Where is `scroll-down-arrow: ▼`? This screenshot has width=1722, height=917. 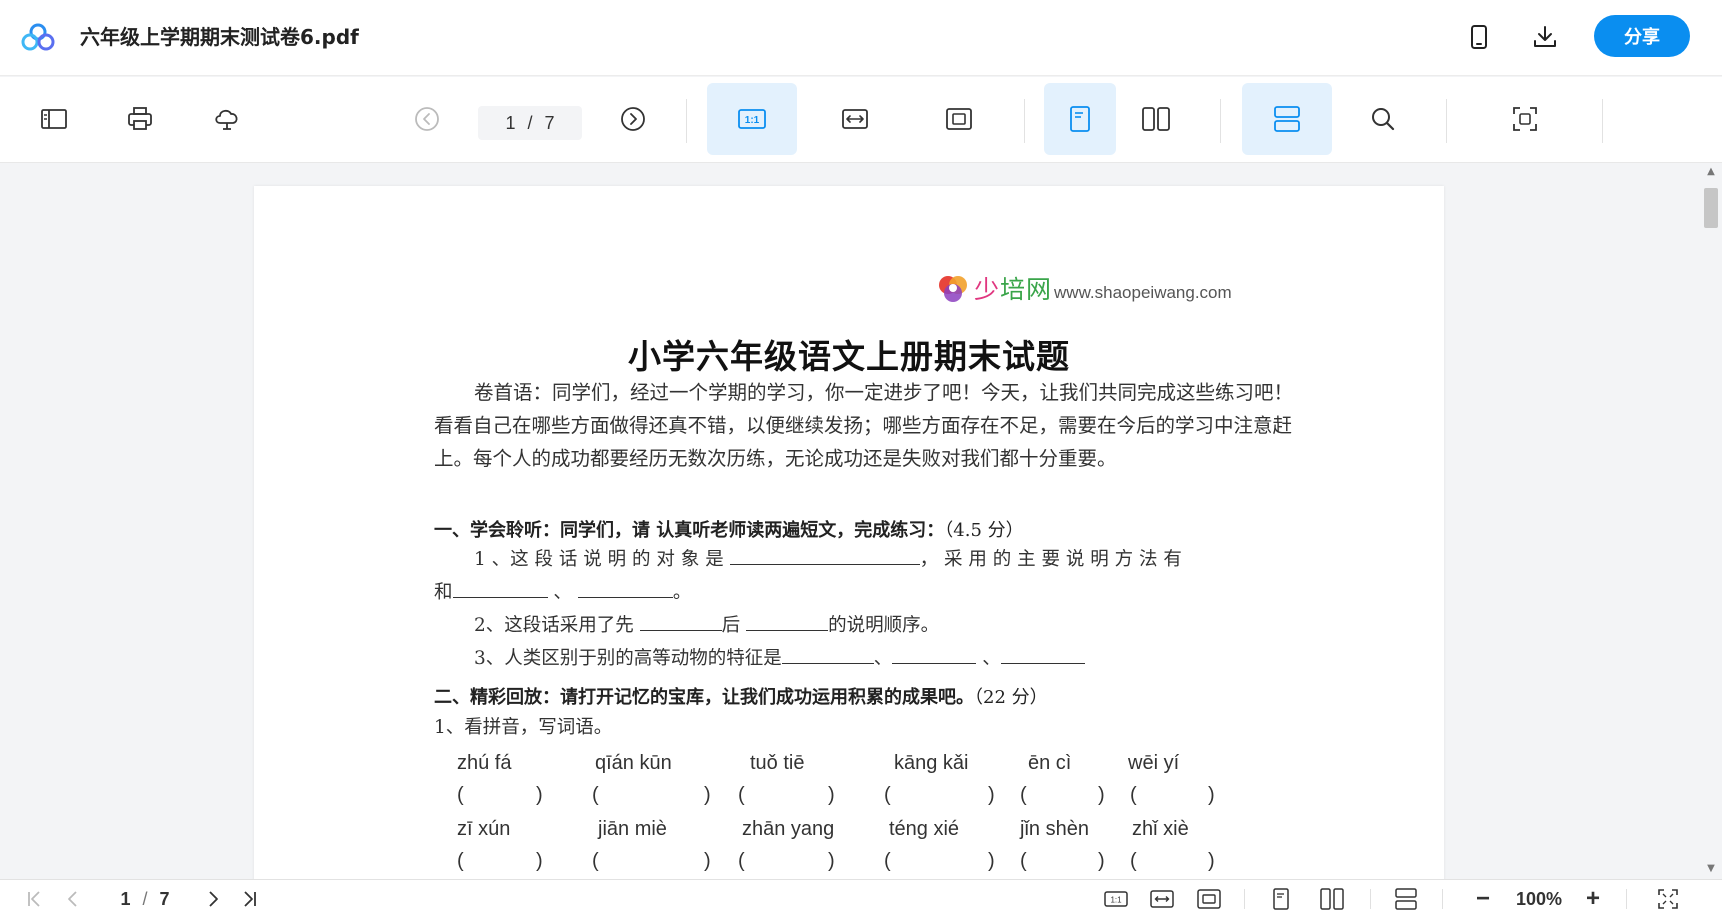
scroll-down-arrow: ▼ is located at coordinates (1711, 869).